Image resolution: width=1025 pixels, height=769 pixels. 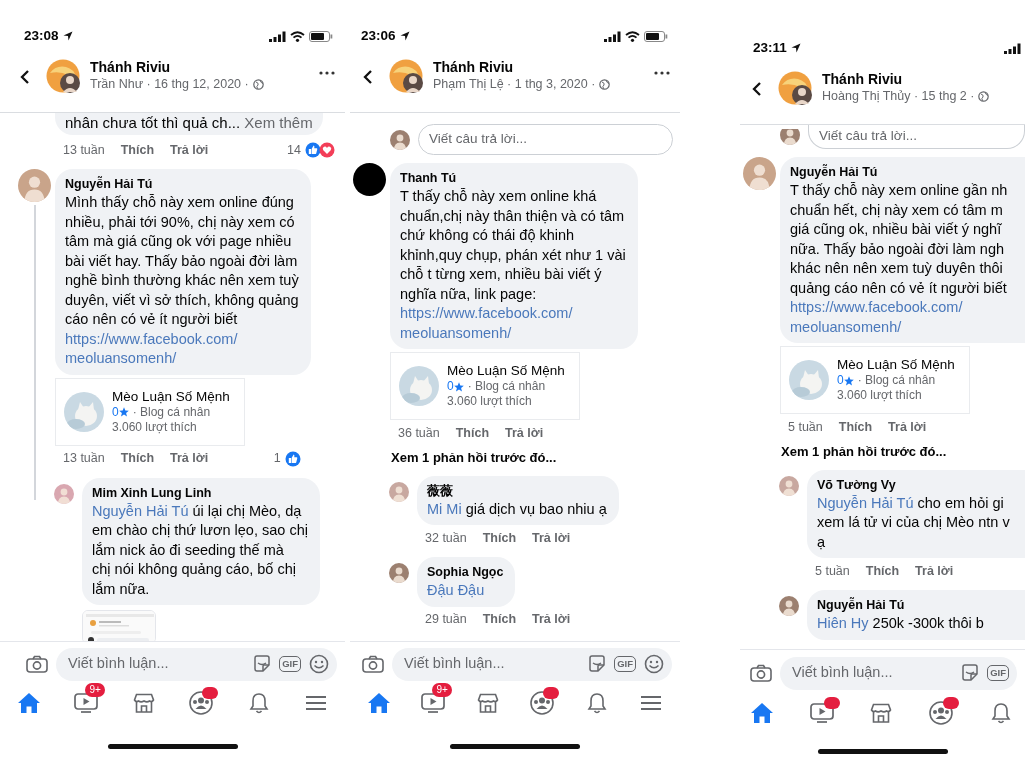 I want to click on see-more-link: Xem thêm, so click(x=278, y=122).